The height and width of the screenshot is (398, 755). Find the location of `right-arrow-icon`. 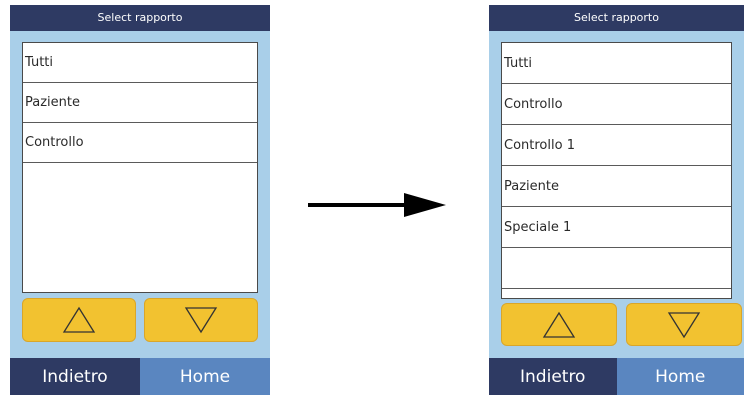

right-arrow-icon is located at coordinates (377, 205).